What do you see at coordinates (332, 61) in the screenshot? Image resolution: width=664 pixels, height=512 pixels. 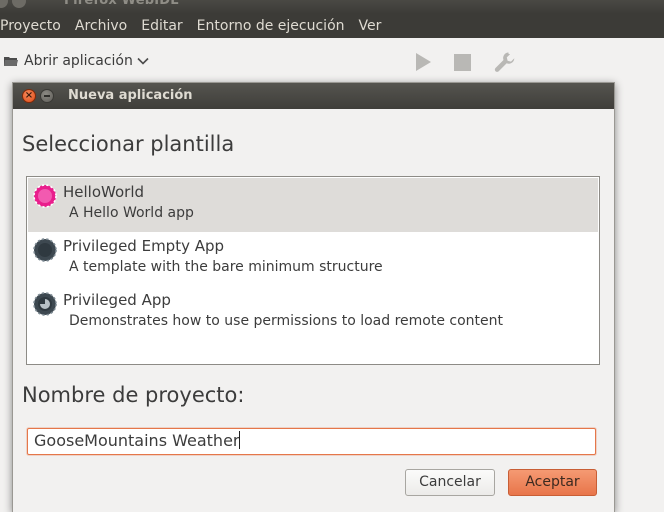 I see `toolbar: Abrir aplicación` at bounding box center [332, 61].